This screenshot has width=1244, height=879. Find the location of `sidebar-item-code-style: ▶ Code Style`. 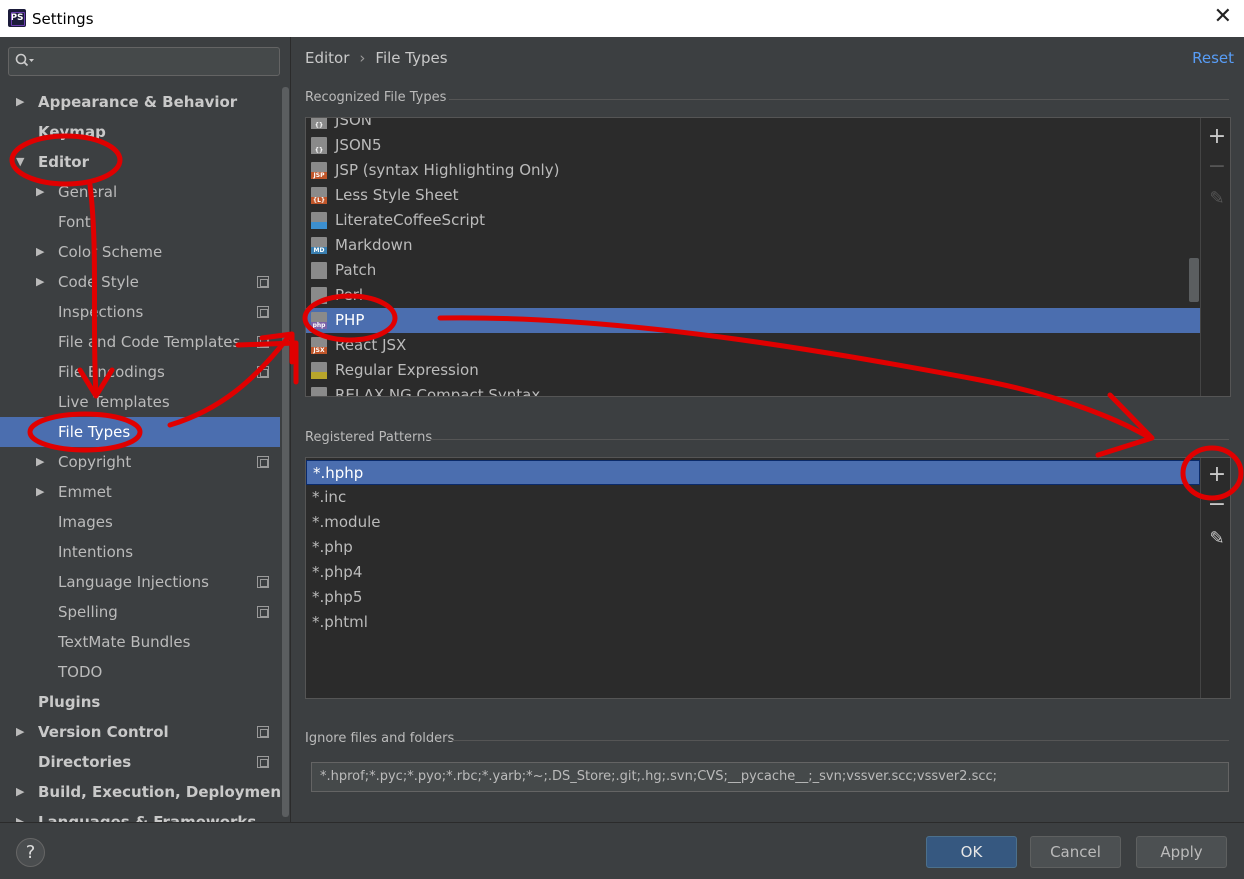

sidebar-item-code-style: ▶ Code Style is located at coordinates (140, 282).